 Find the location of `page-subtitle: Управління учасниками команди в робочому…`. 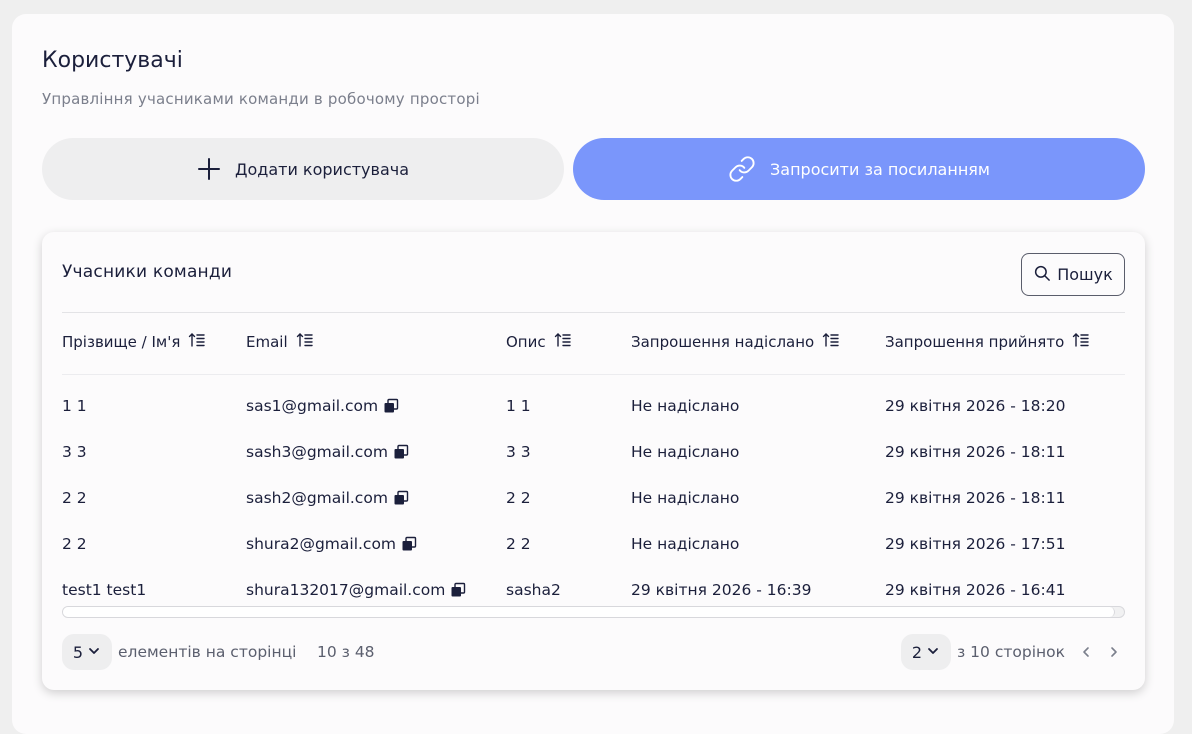

page-subtitle: Управління учасниками команди в робочому… is located at coordinates (261, 99).